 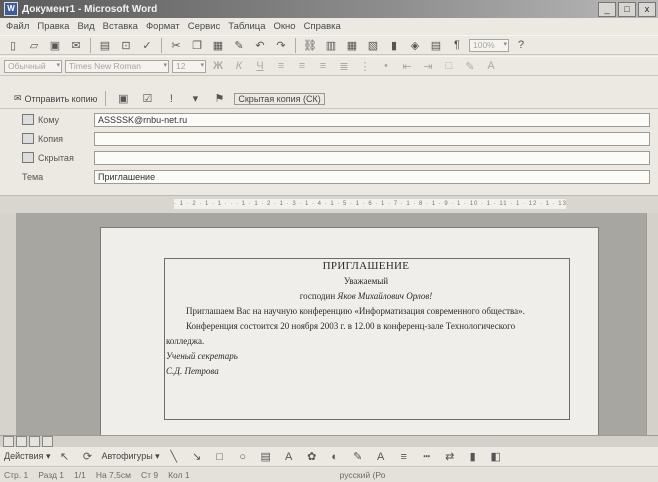 What do you see at coordinates (171, 98) in the screenshot?
I see `importance-icon: !` at bounding box center [171, 98].